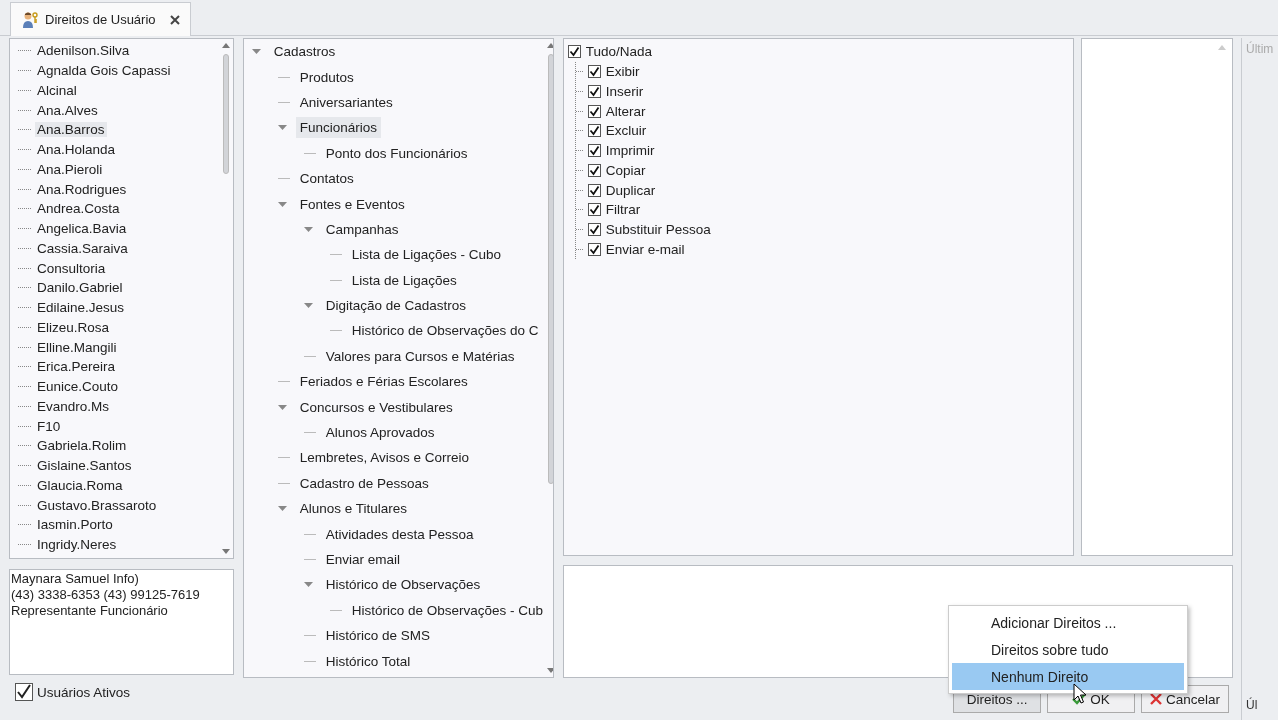 Image resolution: width=1278 pixels, height=720 pixels. I want to click on user-item: Ingridy.Neres, so click(77, 545).